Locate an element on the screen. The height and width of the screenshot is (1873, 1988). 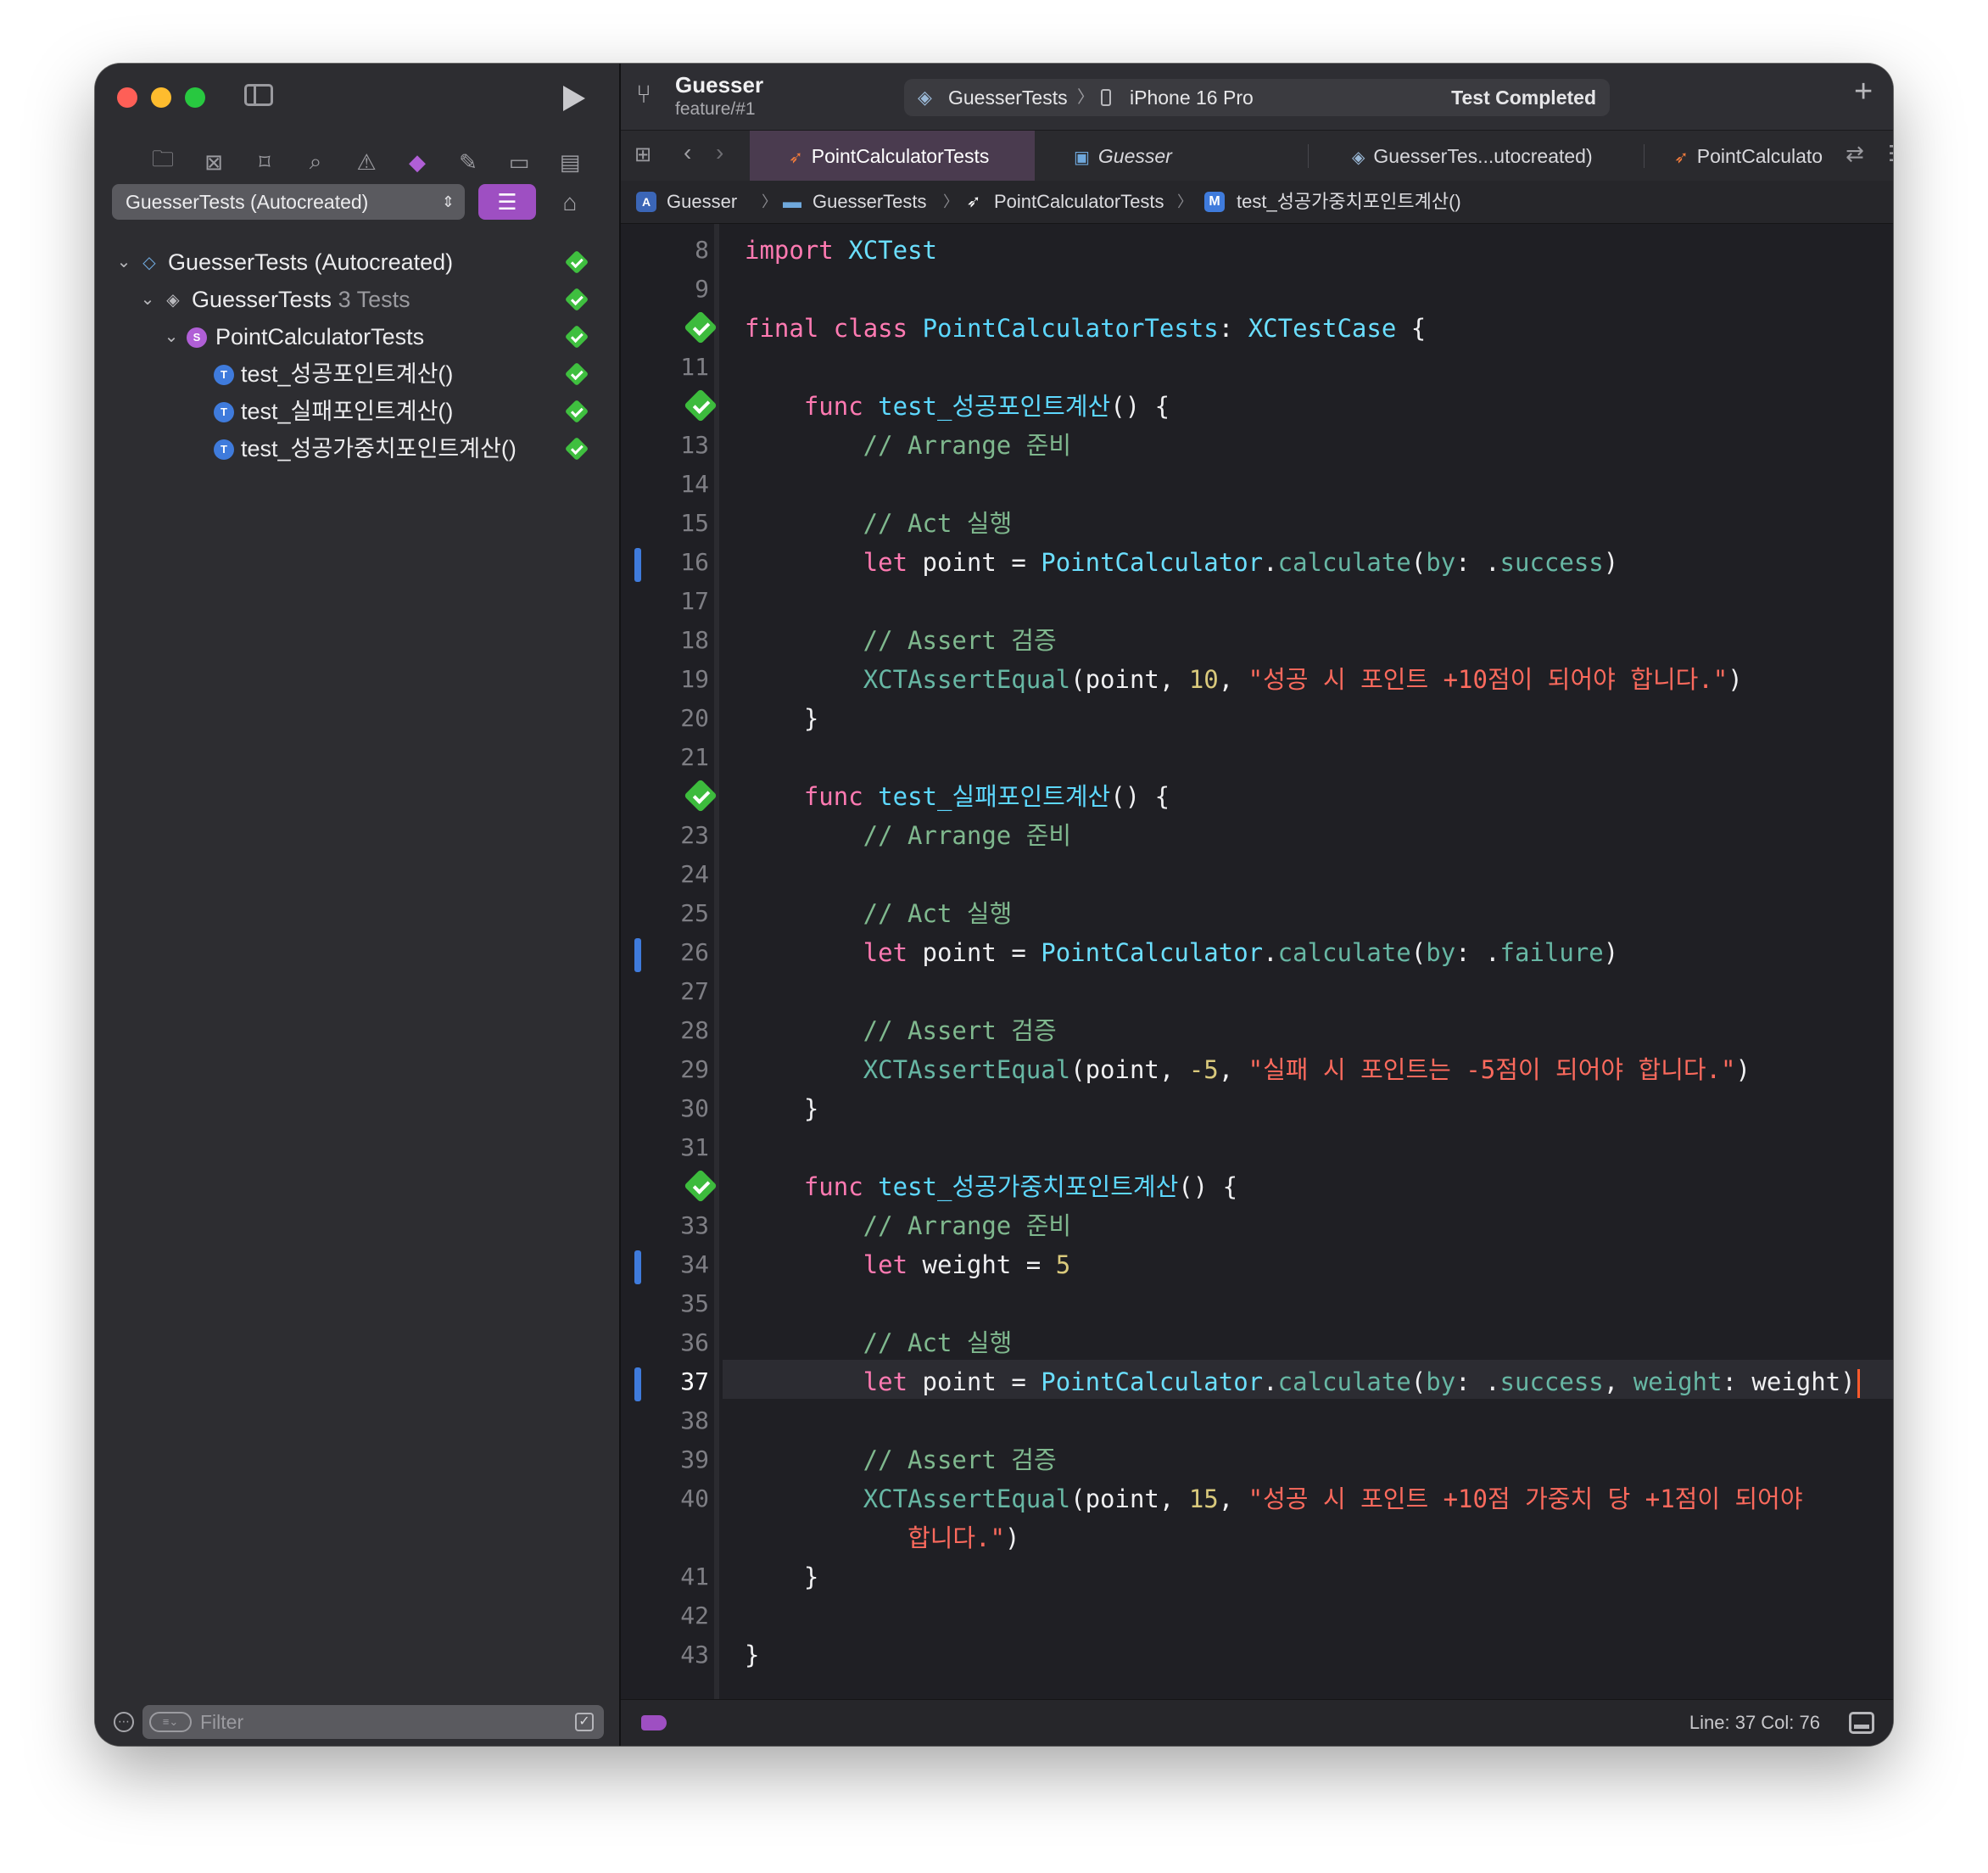
code-line: 27 is located at coordinates (1257, 991).